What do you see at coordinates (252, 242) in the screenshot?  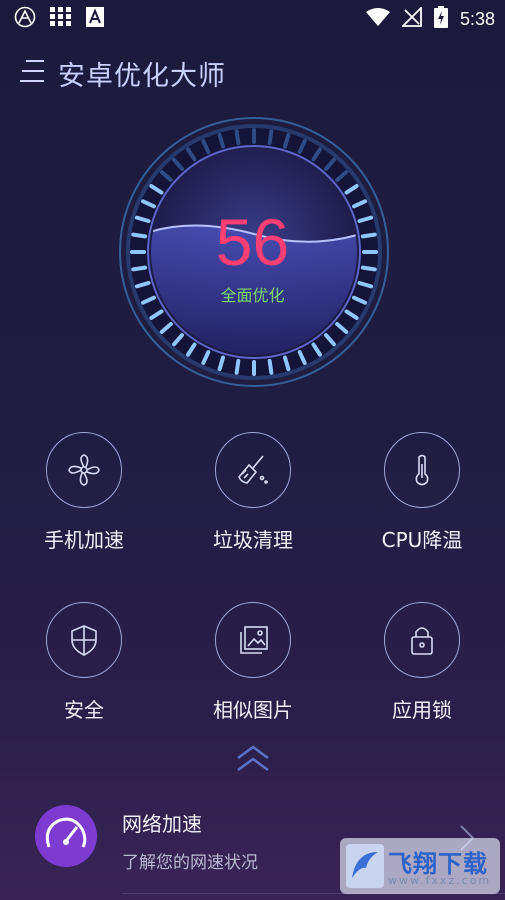 I see `optimization-score: 56` at bounding box center [252, 242].